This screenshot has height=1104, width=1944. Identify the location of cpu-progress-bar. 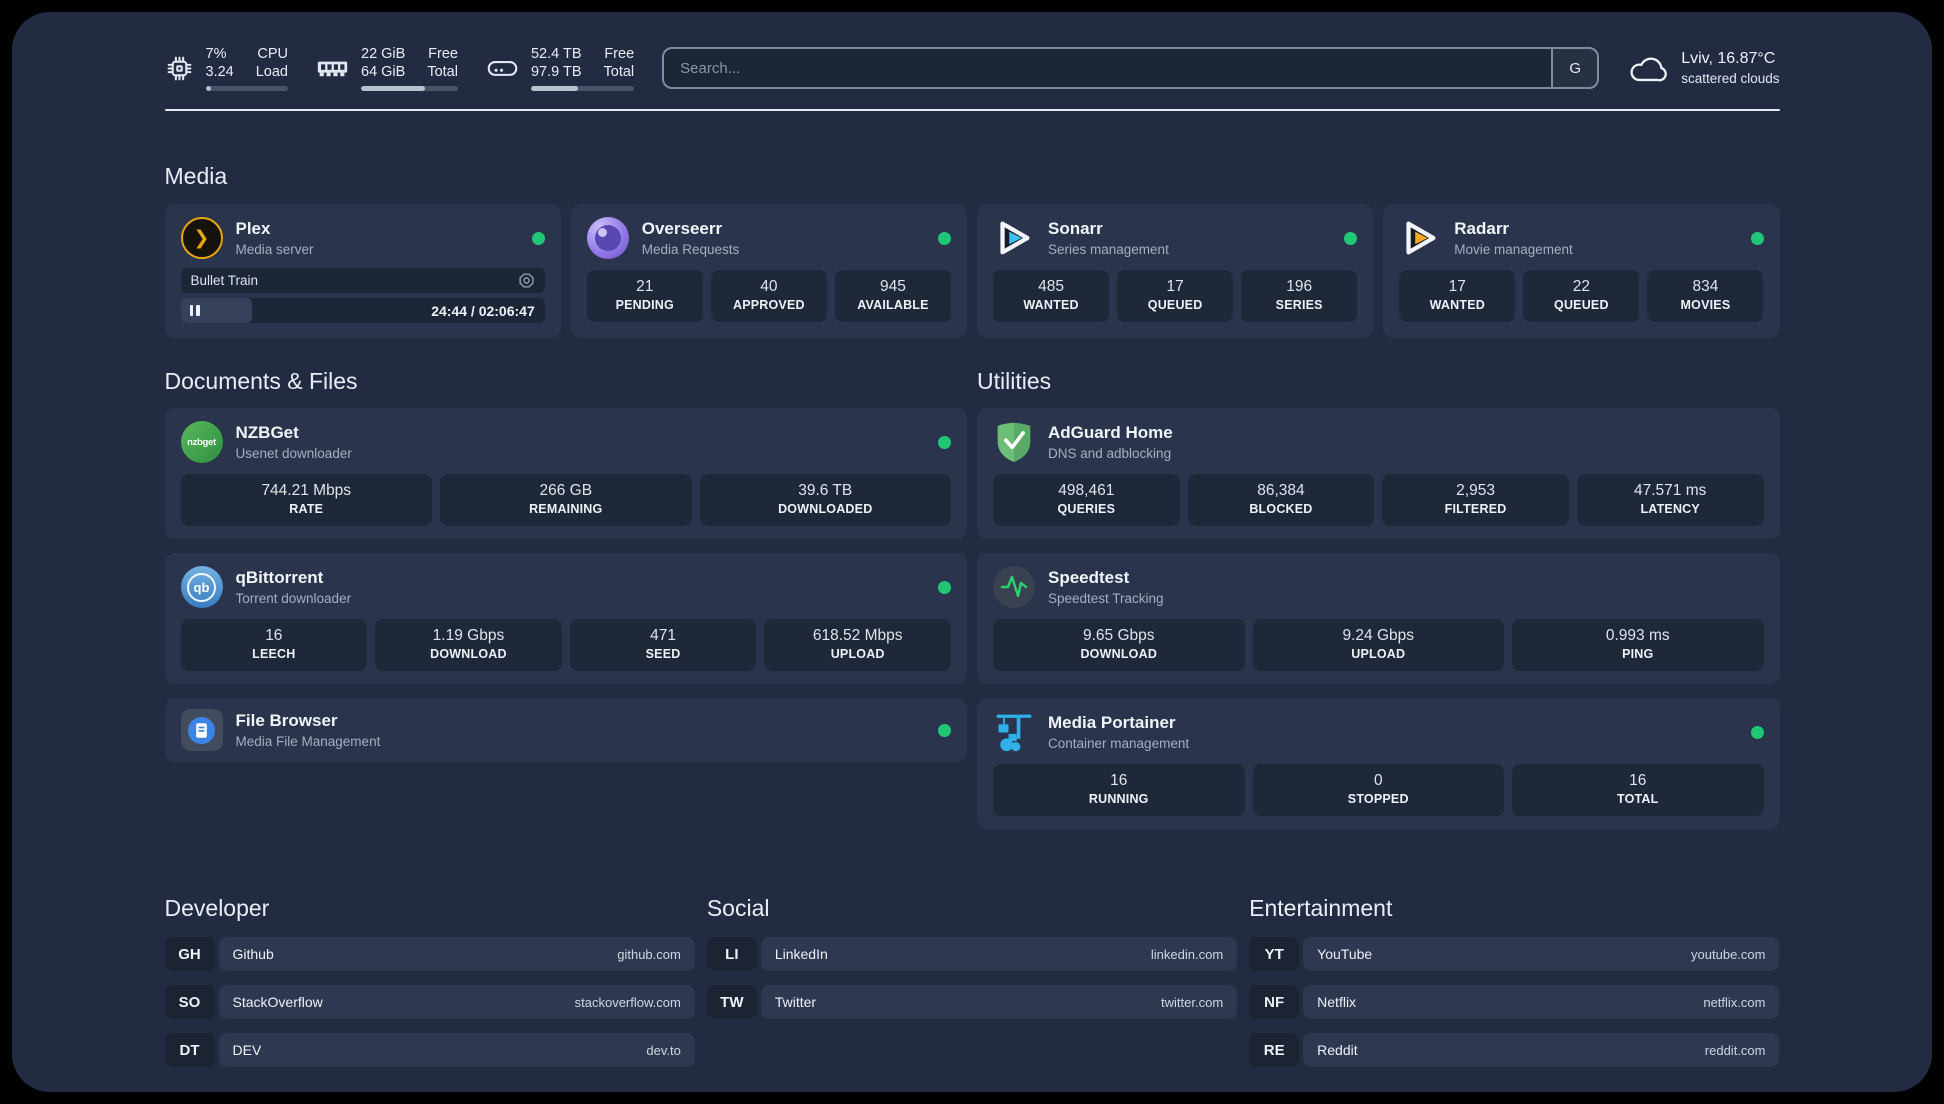
(246, 88).